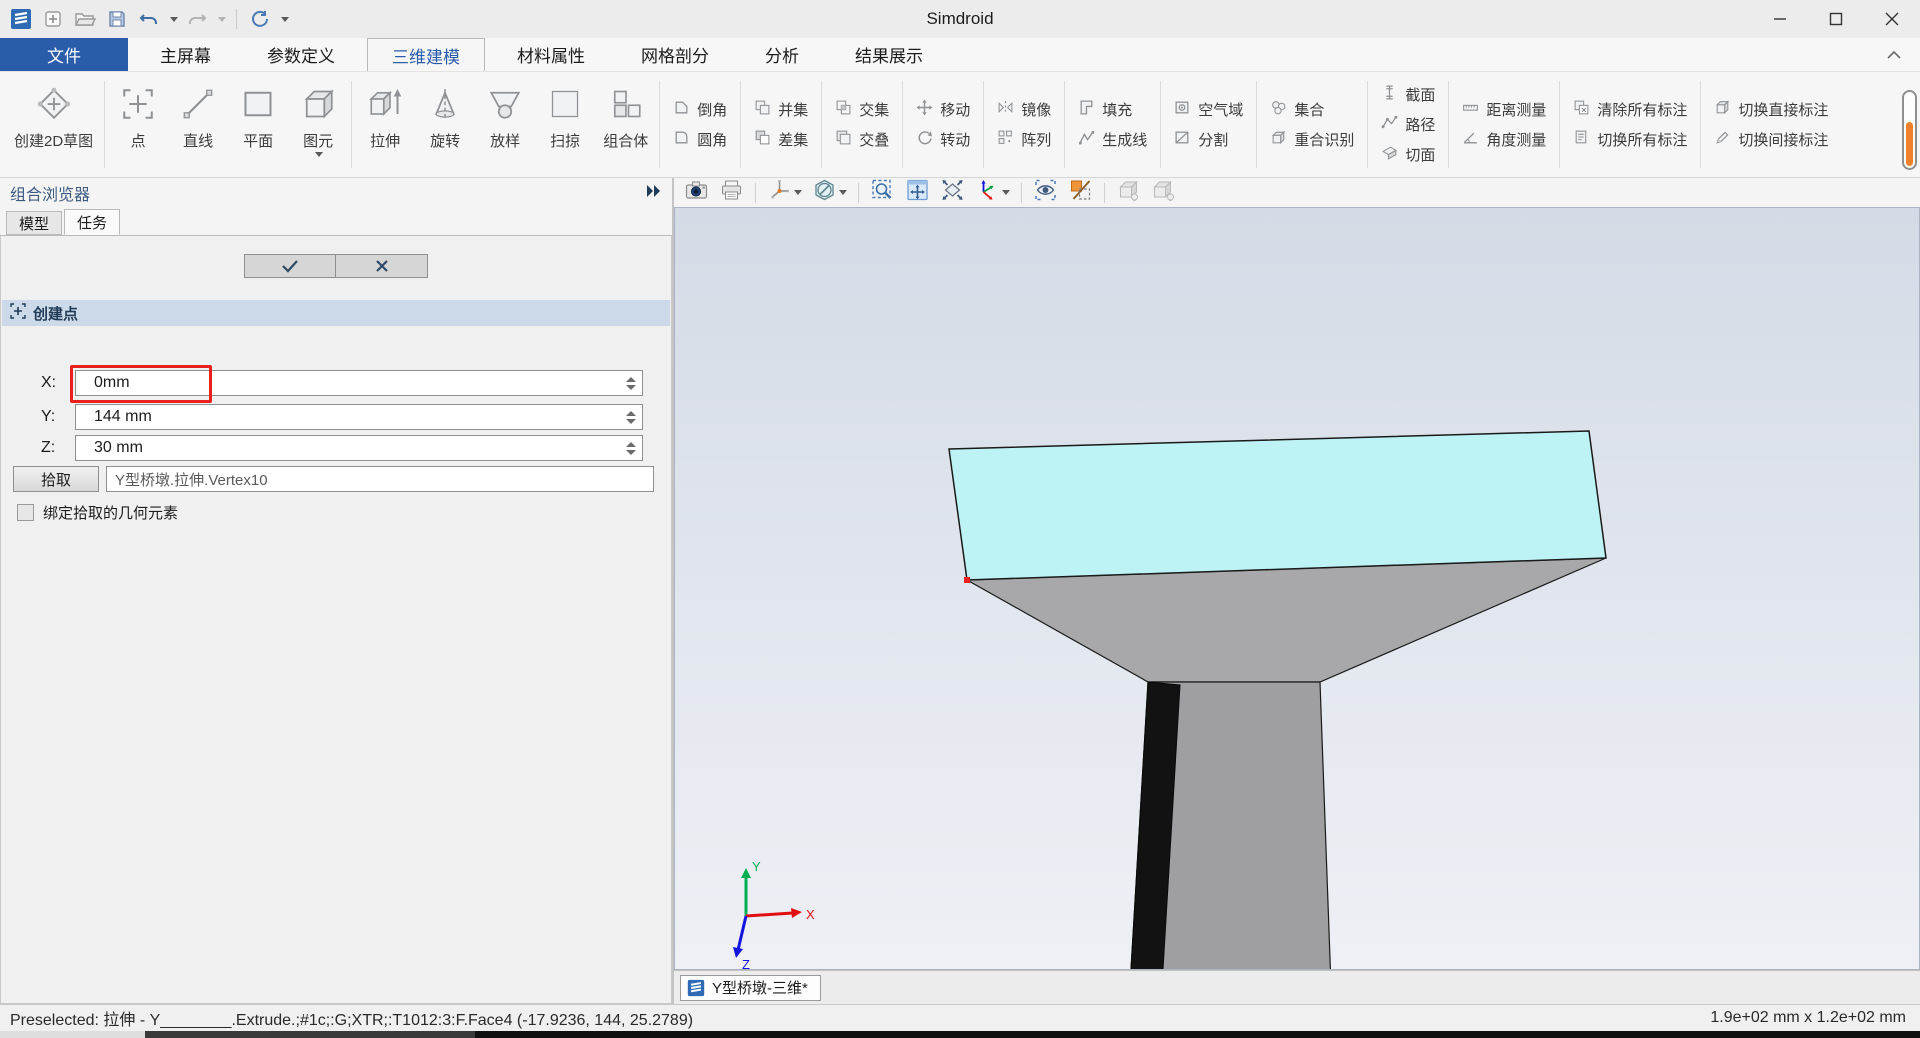 The width and height of the screenshot is (1920, 1038). I want to click on triad-display-button, so click(784, 193).